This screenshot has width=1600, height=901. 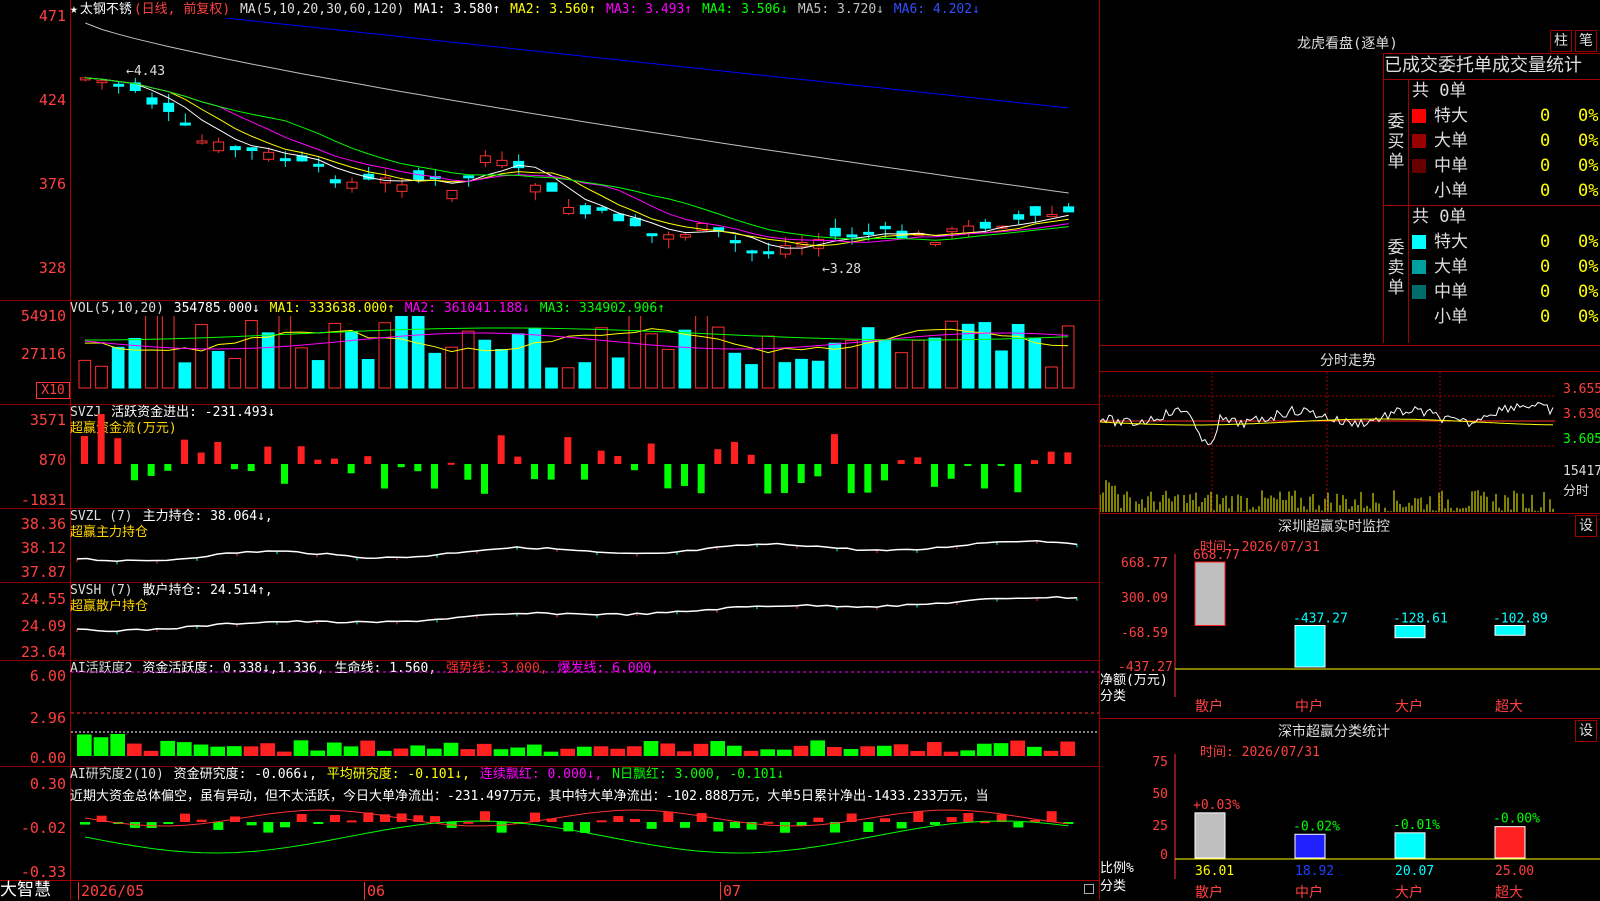 I want to click on vol-ma1: MA1: 333638.000↑, so click(x=332, y=308).